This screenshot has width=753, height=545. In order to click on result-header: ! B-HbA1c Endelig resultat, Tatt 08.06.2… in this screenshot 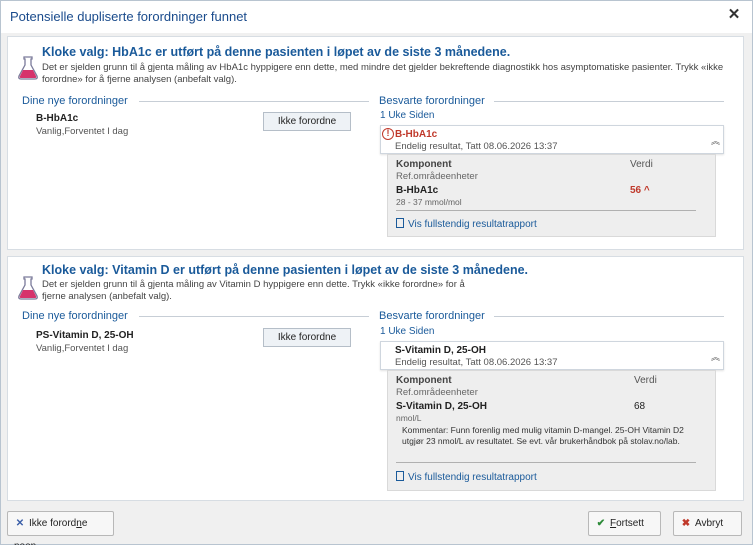, I will do `click(552, 139)`.